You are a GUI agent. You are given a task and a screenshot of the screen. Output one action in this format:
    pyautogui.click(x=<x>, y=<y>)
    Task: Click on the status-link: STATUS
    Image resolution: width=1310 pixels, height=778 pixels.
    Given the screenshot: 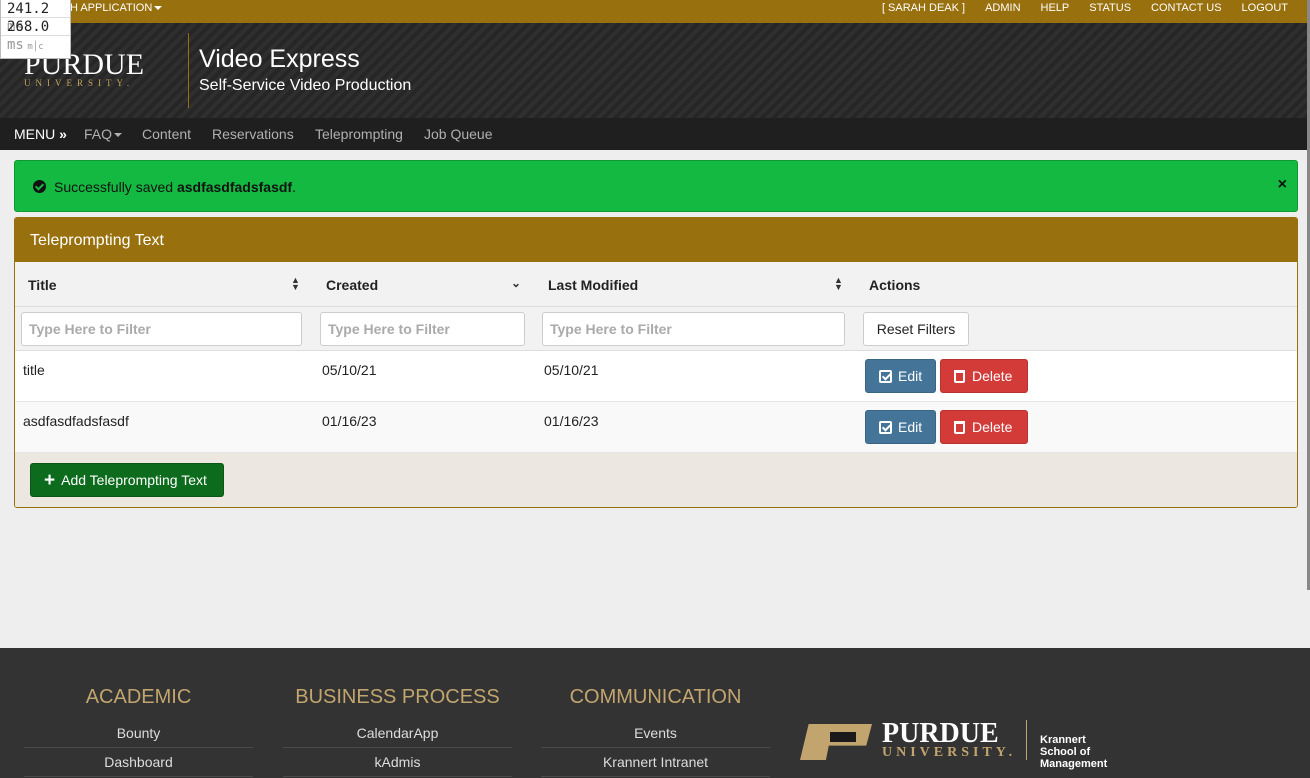 What is the action you would take?
    pyautogui.click(x=1110, y=8)
    